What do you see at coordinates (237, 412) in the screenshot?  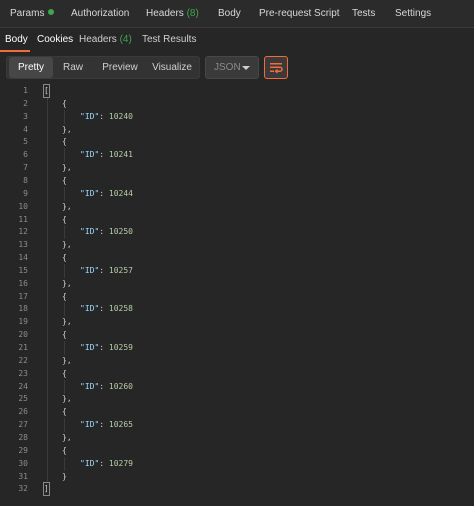 I see `code-line: 26 {` at bounding box center [237, 412].